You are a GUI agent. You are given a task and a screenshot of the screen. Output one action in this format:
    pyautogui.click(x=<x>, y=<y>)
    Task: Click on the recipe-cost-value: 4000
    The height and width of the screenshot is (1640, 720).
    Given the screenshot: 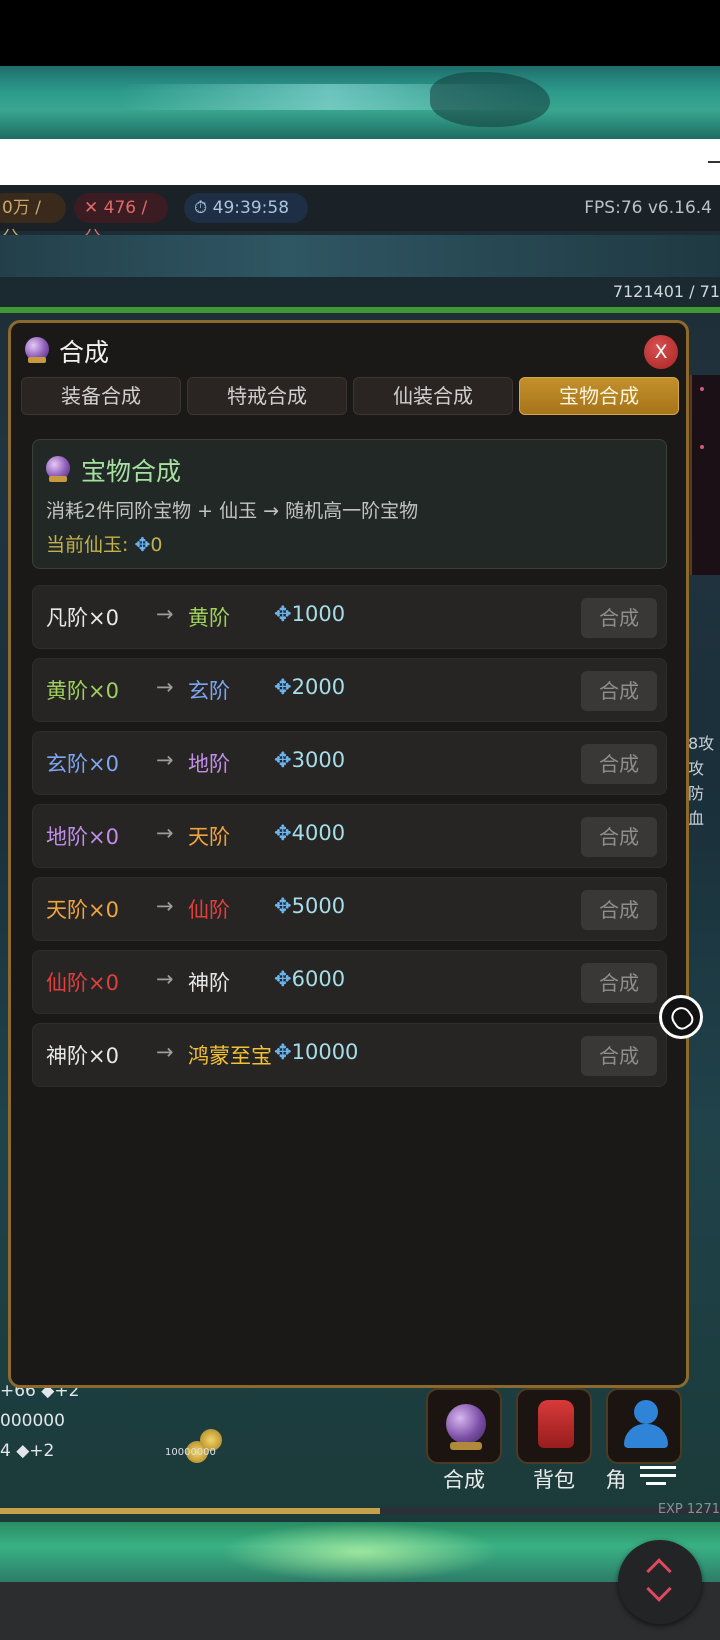 What is the action you would take?
    pyautogui.click(x=318, y=833)
    